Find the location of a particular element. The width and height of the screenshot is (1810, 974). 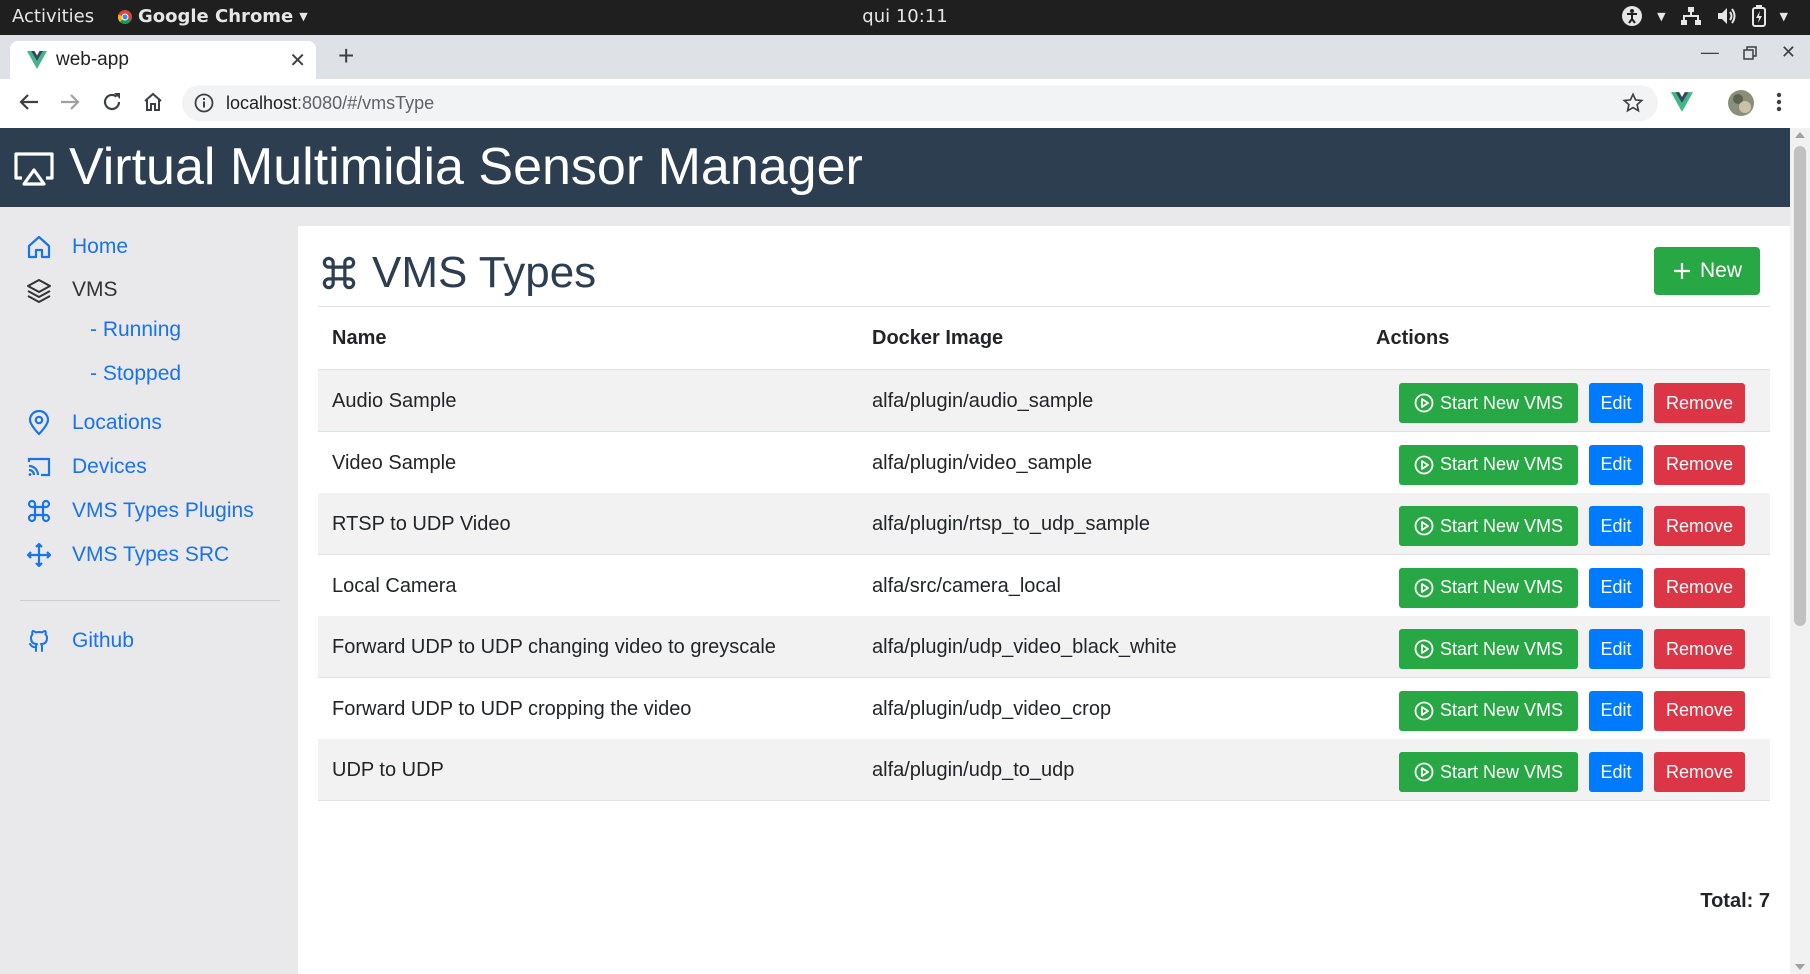

system-tray: ▼ ▼ is located at coordinates (1704, 16).